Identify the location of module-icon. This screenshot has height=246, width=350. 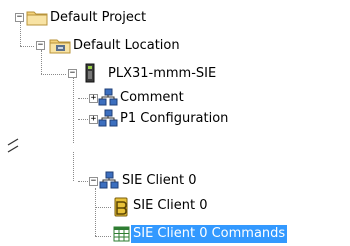
(90, 75).